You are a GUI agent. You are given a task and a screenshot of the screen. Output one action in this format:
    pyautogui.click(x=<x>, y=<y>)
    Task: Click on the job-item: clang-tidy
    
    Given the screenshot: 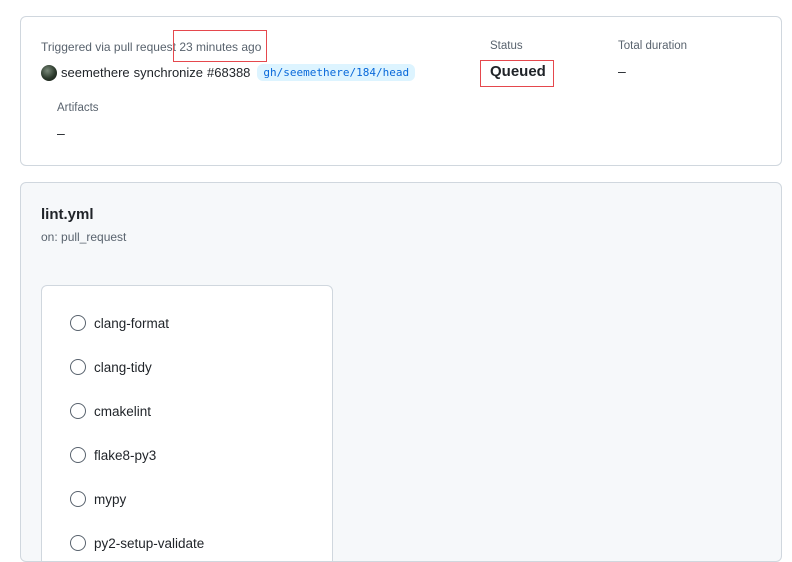 What is the action you would take?
    pyautogui.click(x=111, y=367)
    